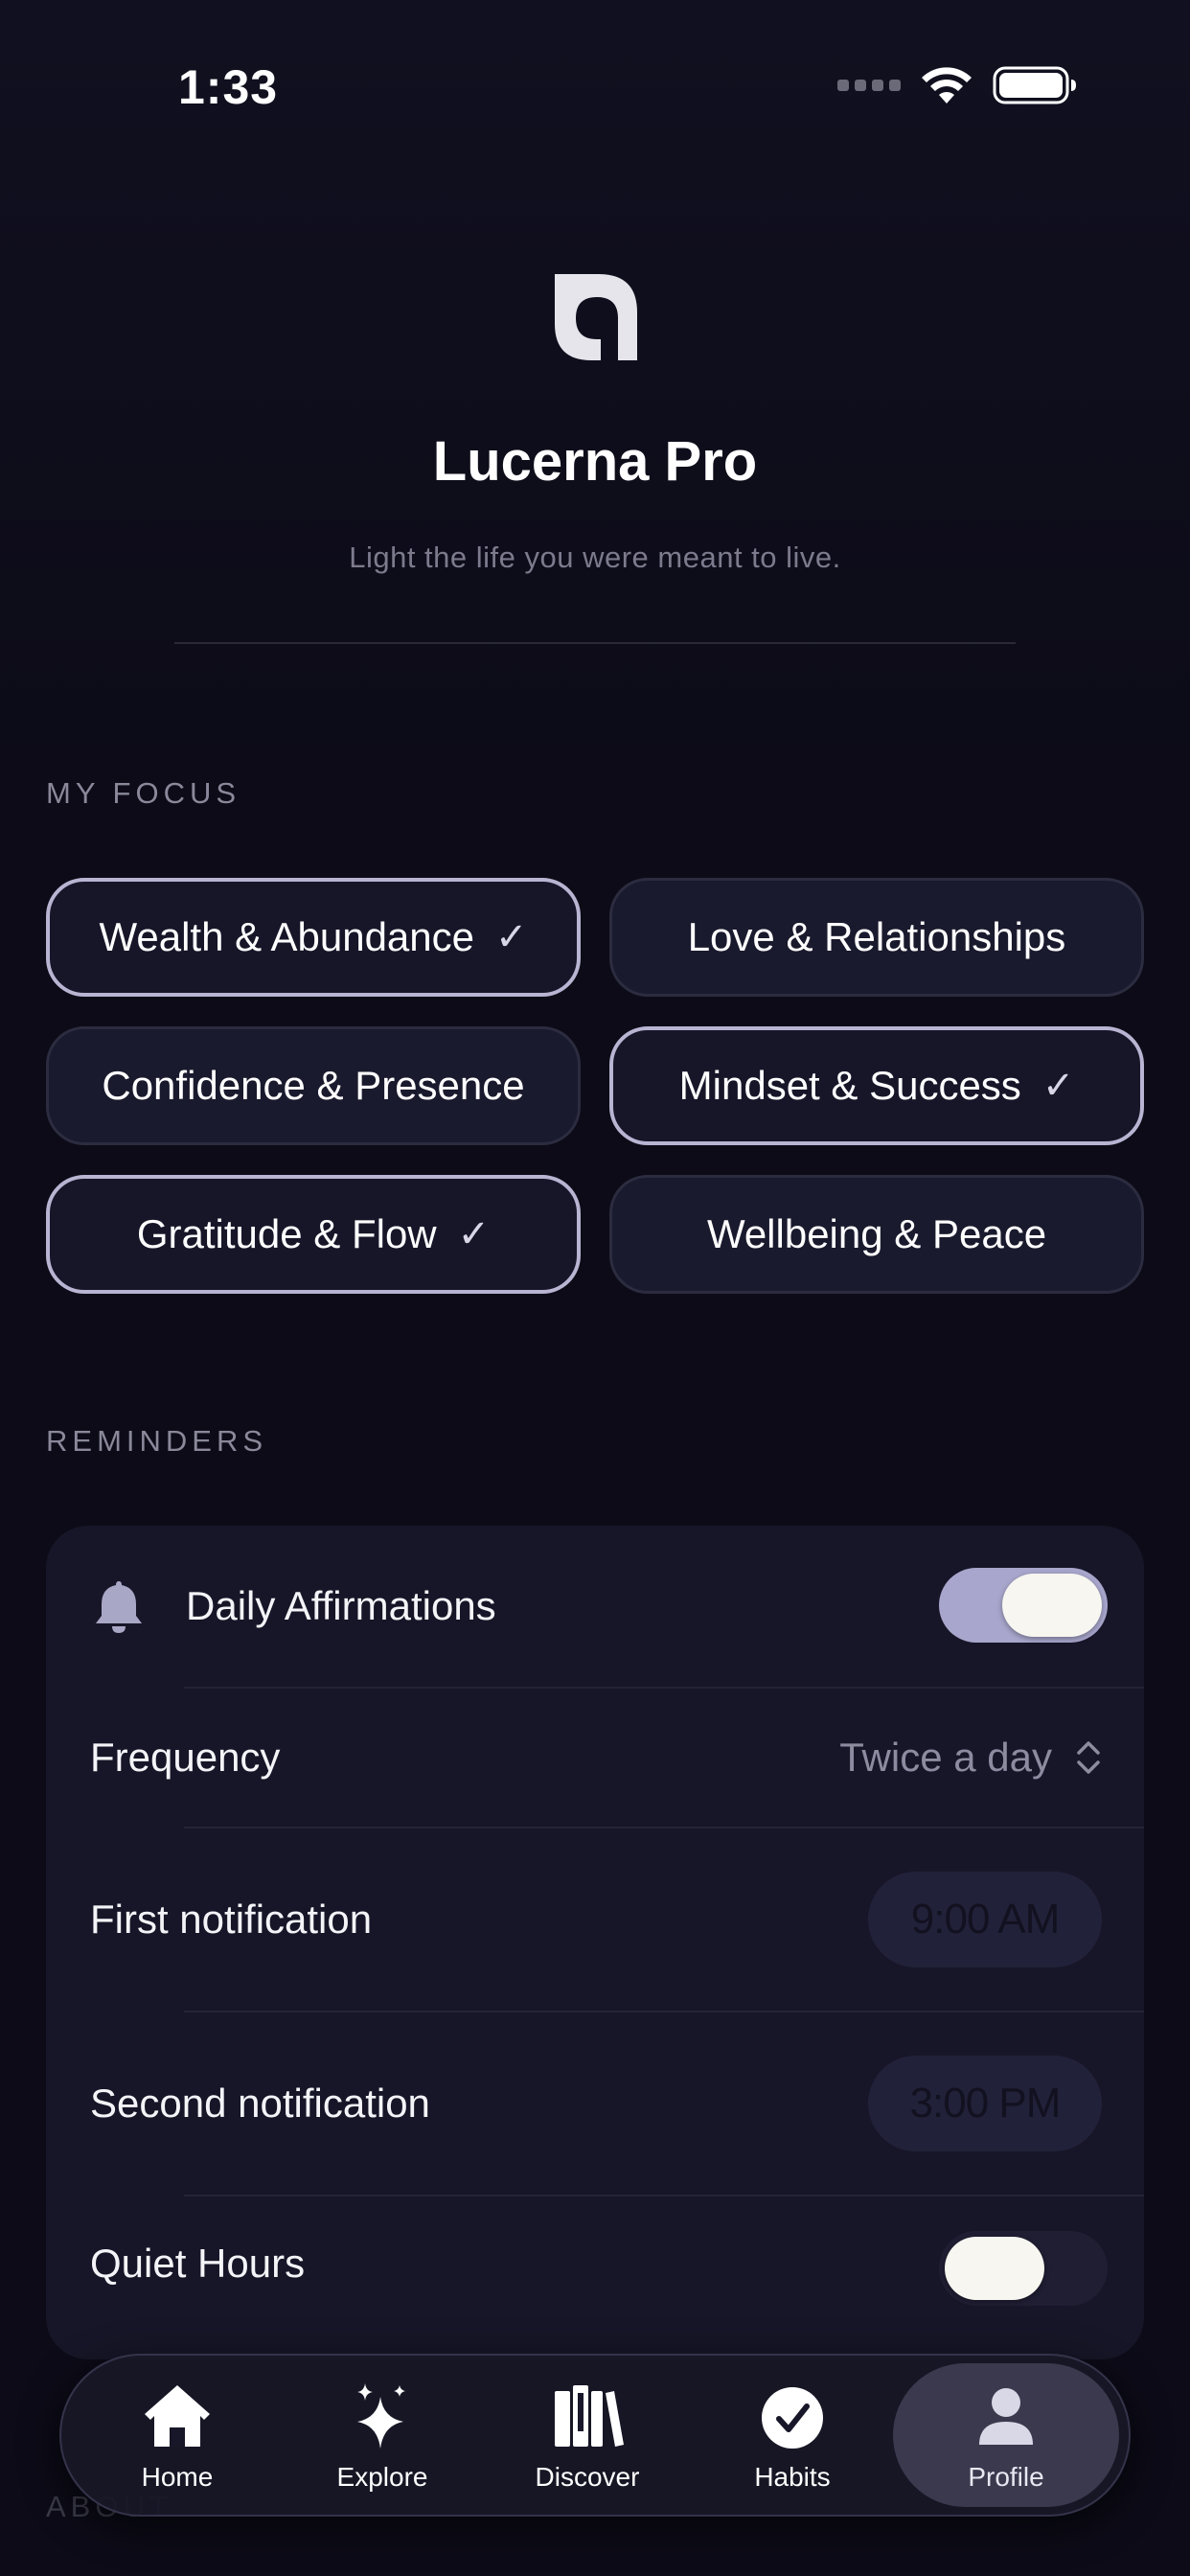  I want to click on frequency-value: Twice a day, so click(946, 1758).